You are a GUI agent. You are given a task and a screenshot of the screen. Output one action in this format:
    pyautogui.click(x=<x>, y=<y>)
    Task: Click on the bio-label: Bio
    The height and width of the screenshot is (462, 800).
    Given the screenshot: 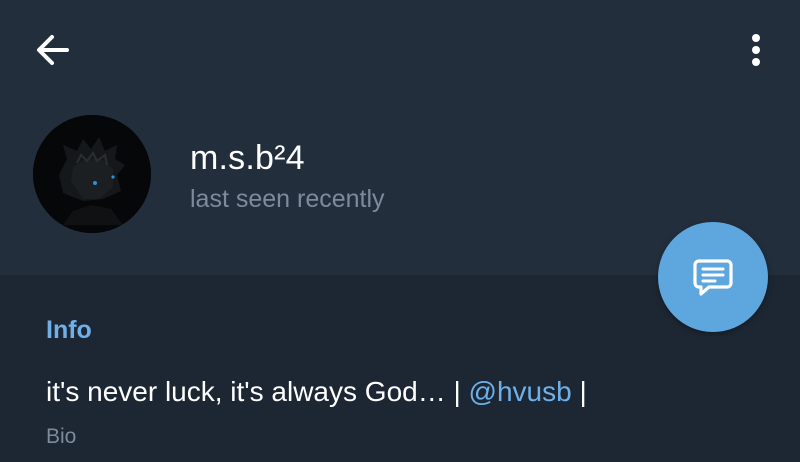 What is the action you would take?
    pyautogui.click(x=61, y=436)
    